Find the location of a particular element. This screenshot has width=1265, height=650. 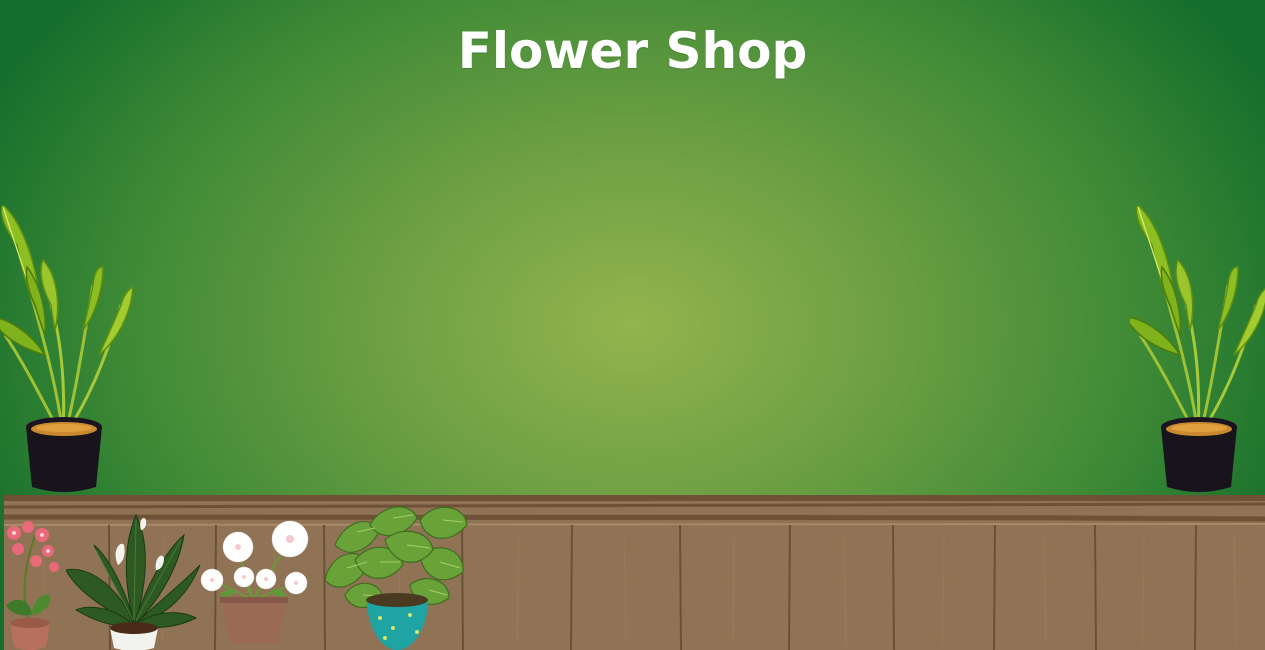

white-daisy-icon is located at coordinates (257, 581).